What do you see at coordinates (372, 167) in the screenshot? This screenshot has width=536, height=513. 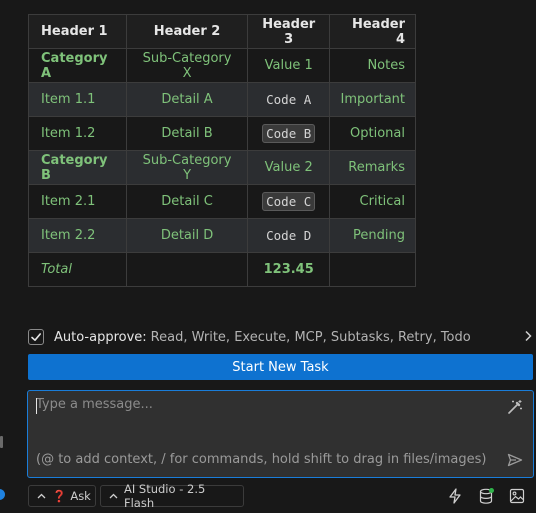 I see `table-cell: Remarks` at bounding box center [372, 167].